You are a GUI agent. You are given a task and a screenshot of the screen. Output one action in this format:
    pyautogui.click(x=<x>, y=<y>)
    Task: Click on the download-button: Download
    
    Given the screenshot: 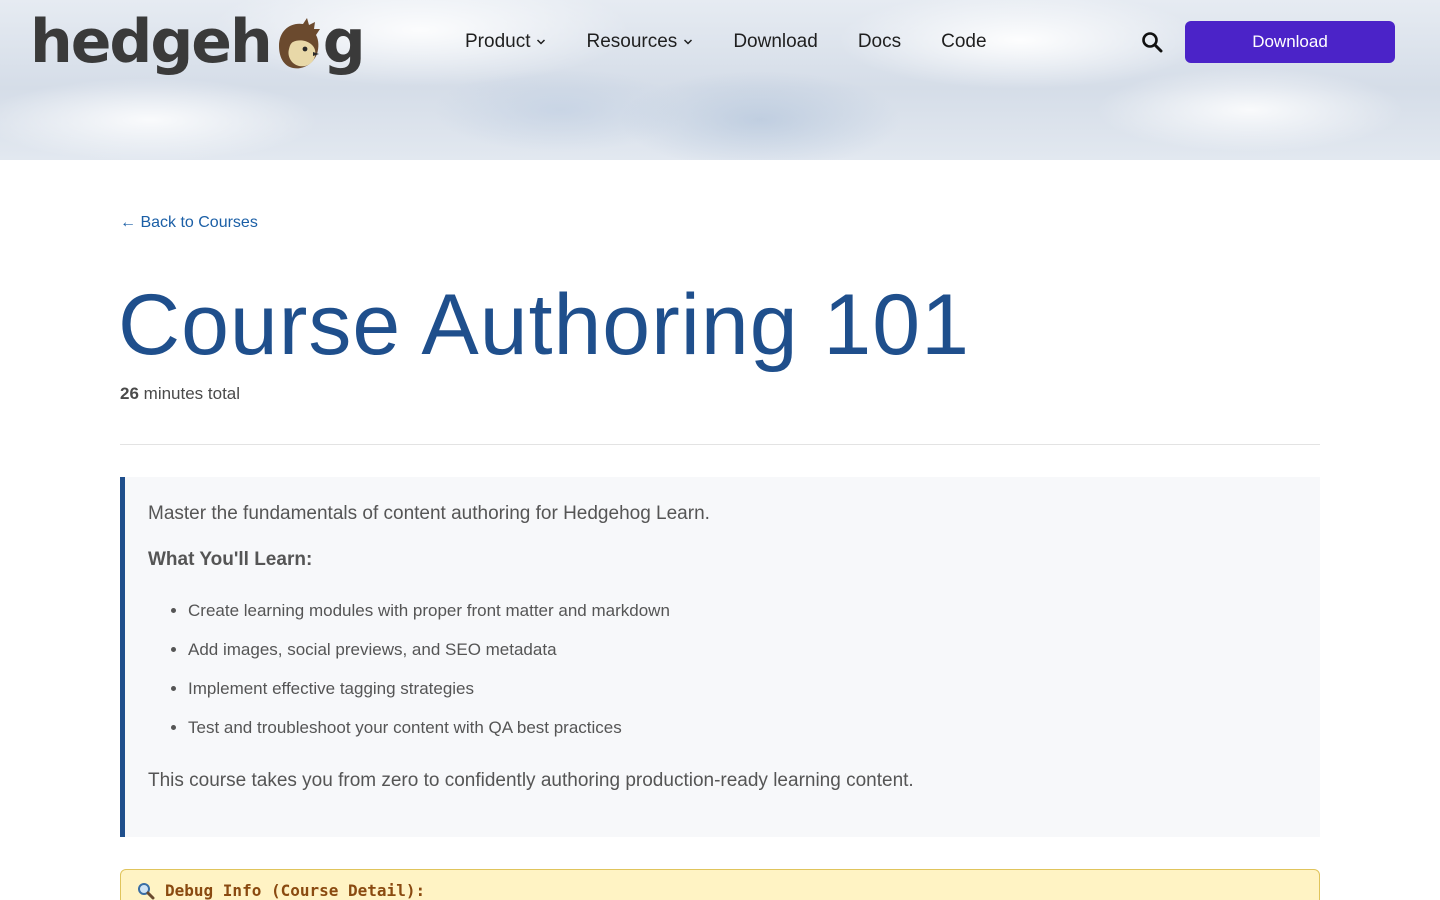 What is the action you would take?
    pyautogui.click(x=1290, y=42)
    